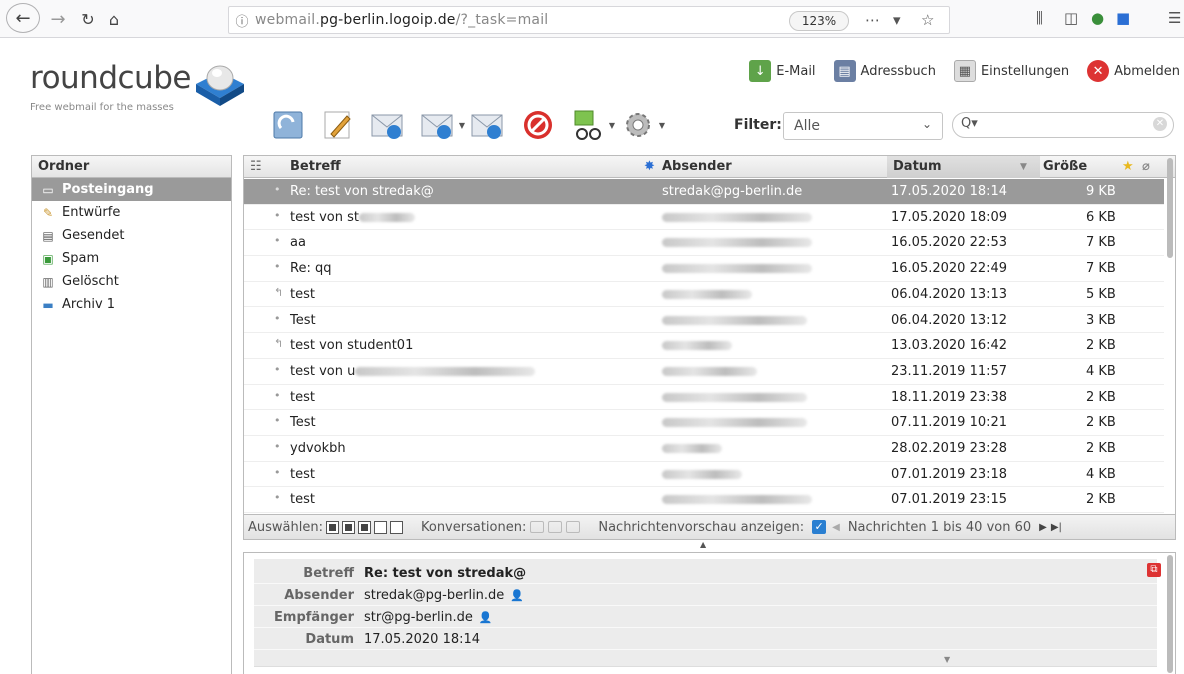 This screenshot has width=1184, height=674. I want to click on logout-nav-button: ✕ Abmelden, so click(1133, 71).